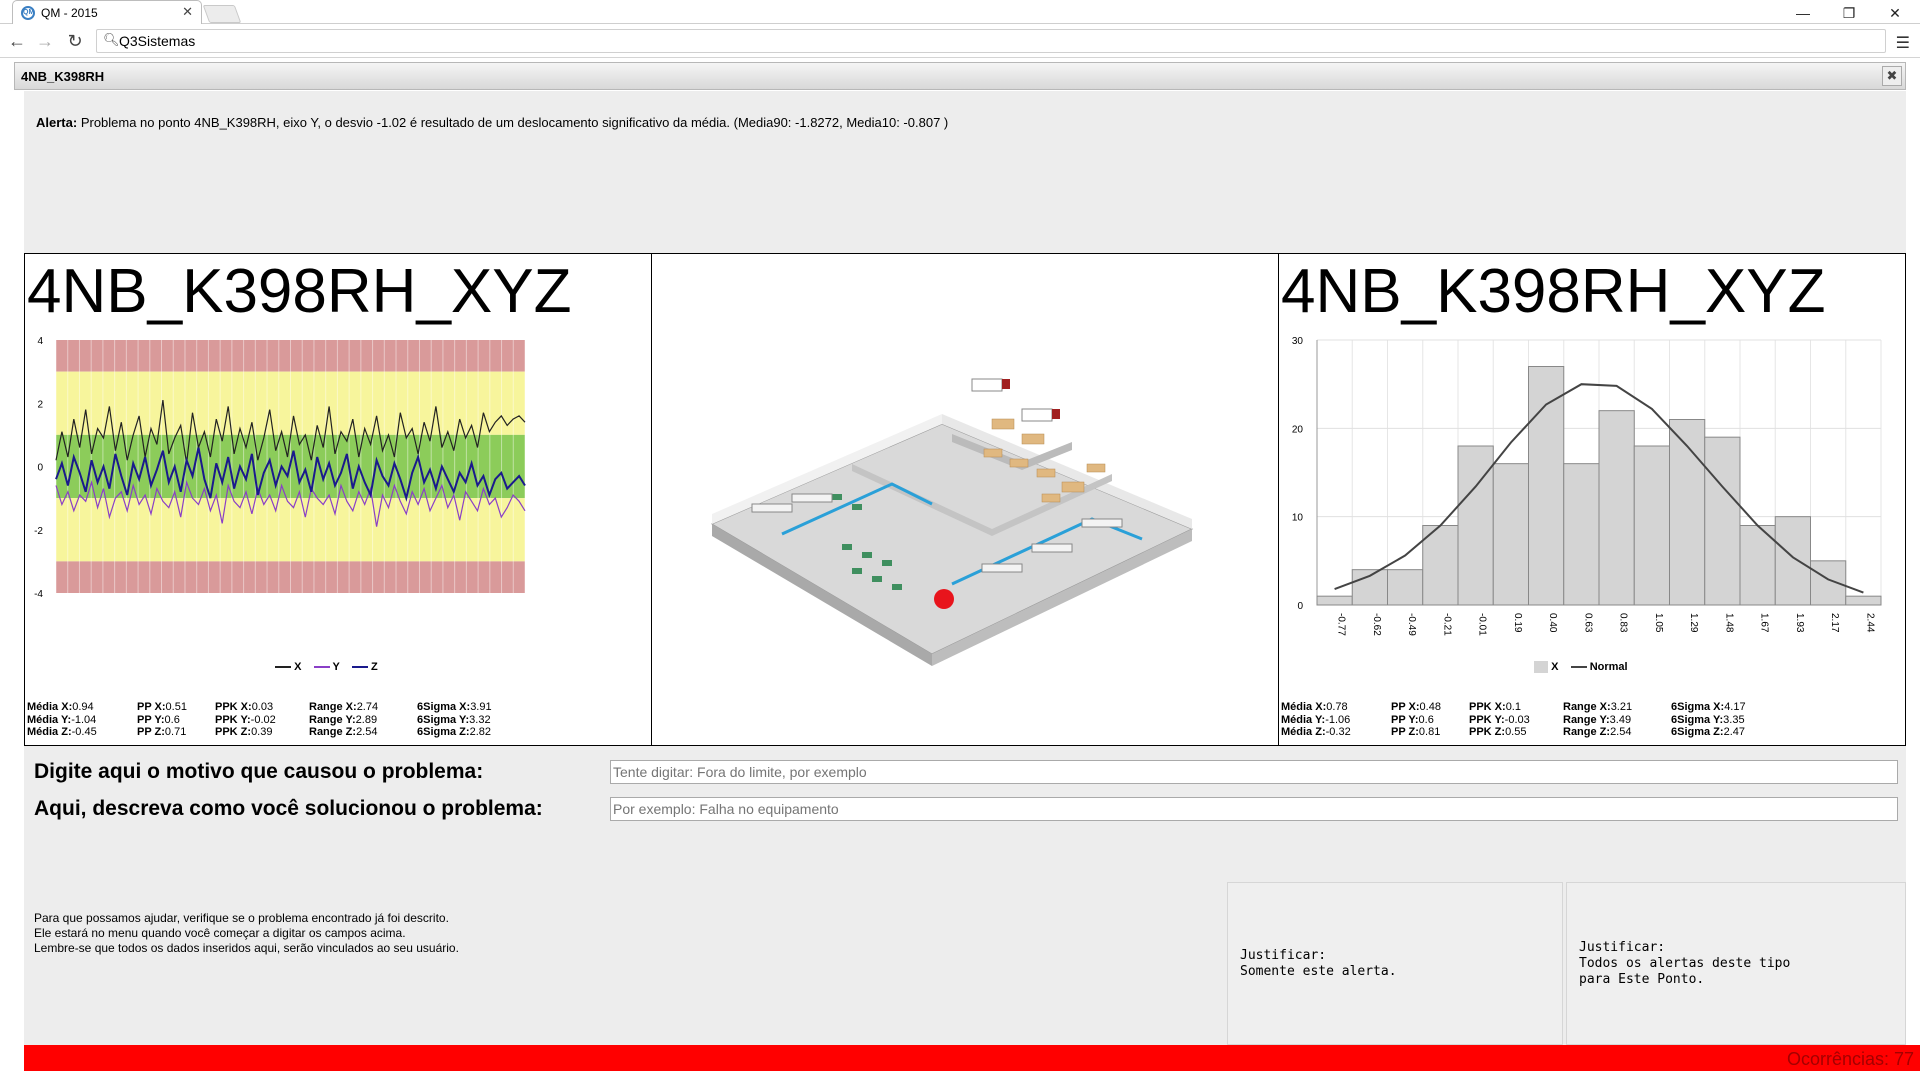 The height and width of the screenshot is (1071, 1920). Describe the element at coordinates (1803, 13) in the screenshot. I see `minimize-button: —` at that location.